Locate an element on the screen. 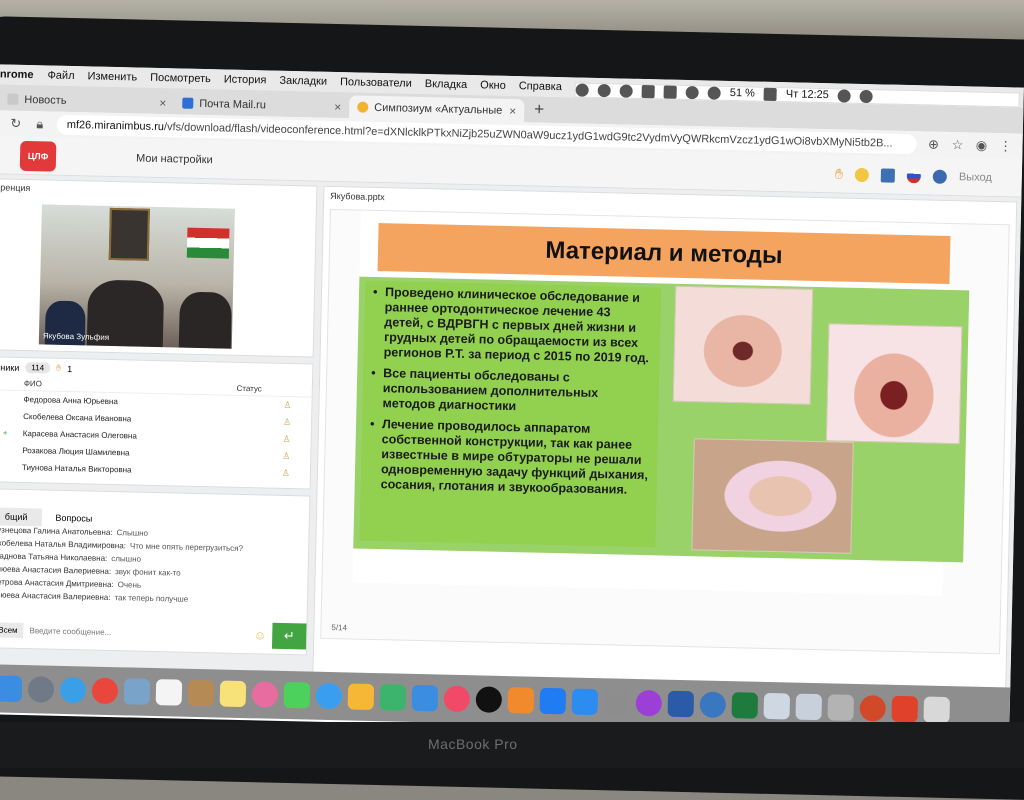  message-author: Клюева Анастасия Валериевна: is located at coordinates (56, 570).